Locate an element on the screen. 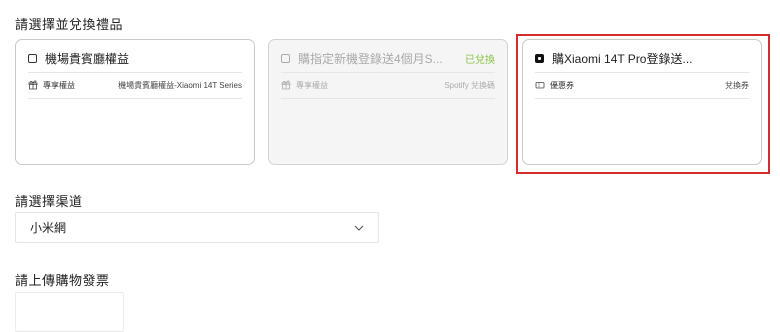 This screenshot has width=780, height=332. channel-select: 小米網 is located at coordinates (197, 227).